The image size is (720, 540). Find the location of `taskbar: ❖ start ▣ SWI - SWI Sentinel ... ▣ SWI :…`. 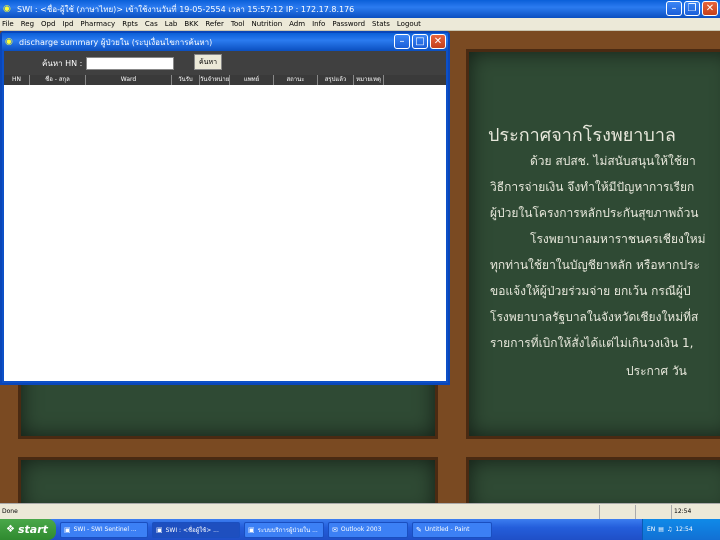

taskbar: ❖ start ▣ SWI - SWI Sentinel ... ▣ SWI :… is located at coordinates (360, 529).